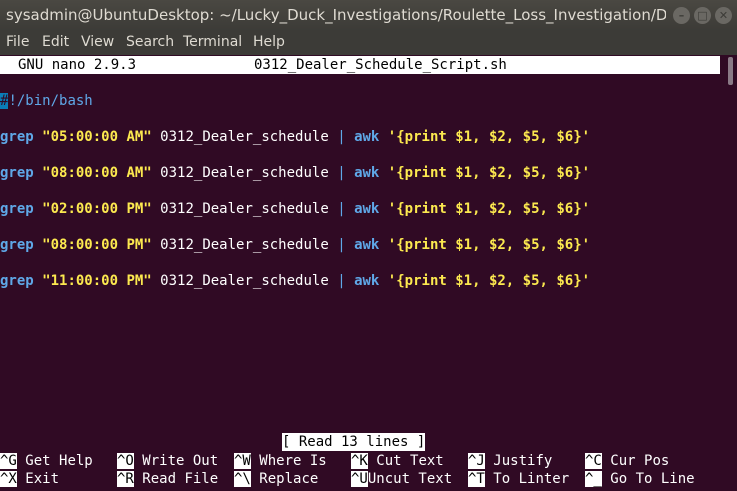 Image resolution: width=737 pixels, height=491 pixels. What do you see at coordinates (593, 461) in the screenshot?
I see `shortcut-key: ^C` at bounding box center [593, 461].